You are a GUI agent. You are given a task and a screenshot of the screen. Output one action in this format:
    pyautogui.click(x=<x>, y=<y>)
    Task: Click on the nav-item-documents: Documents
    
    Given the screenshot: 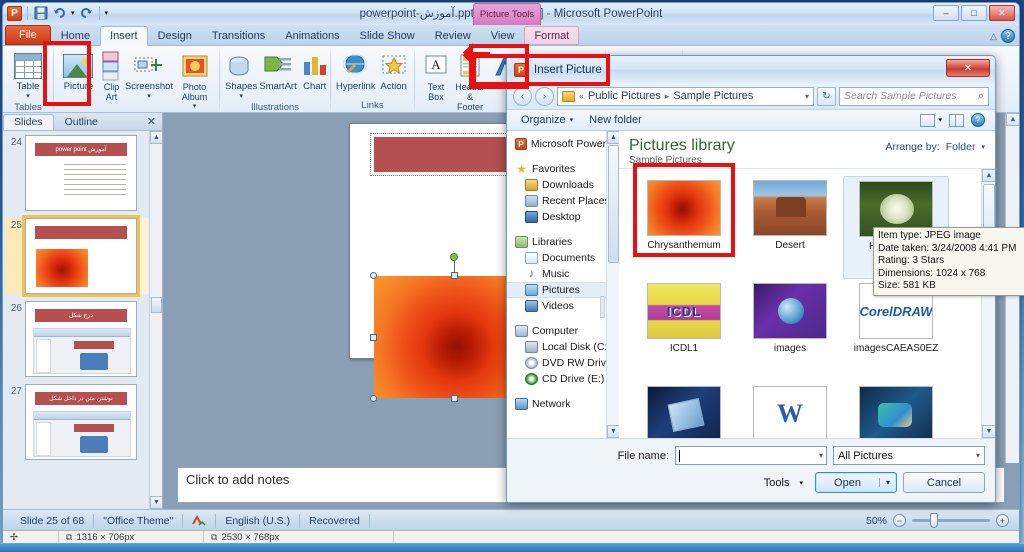 What is the action you would take?
    pyautogui.click(x=563, y=258)
    